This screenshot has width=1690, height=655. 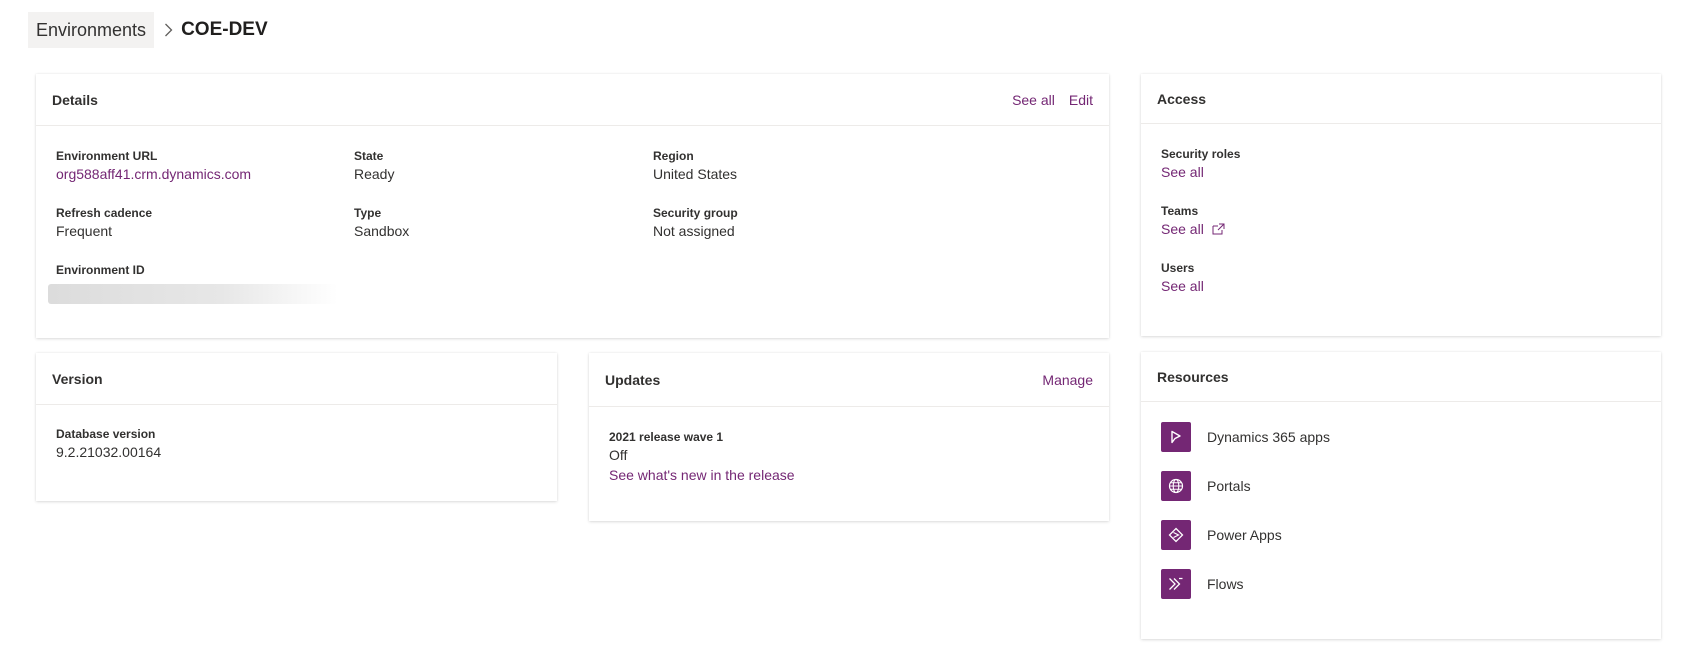 I want to click on breadcrumb: Environments COE-DEV, so click(x=148, y=30).